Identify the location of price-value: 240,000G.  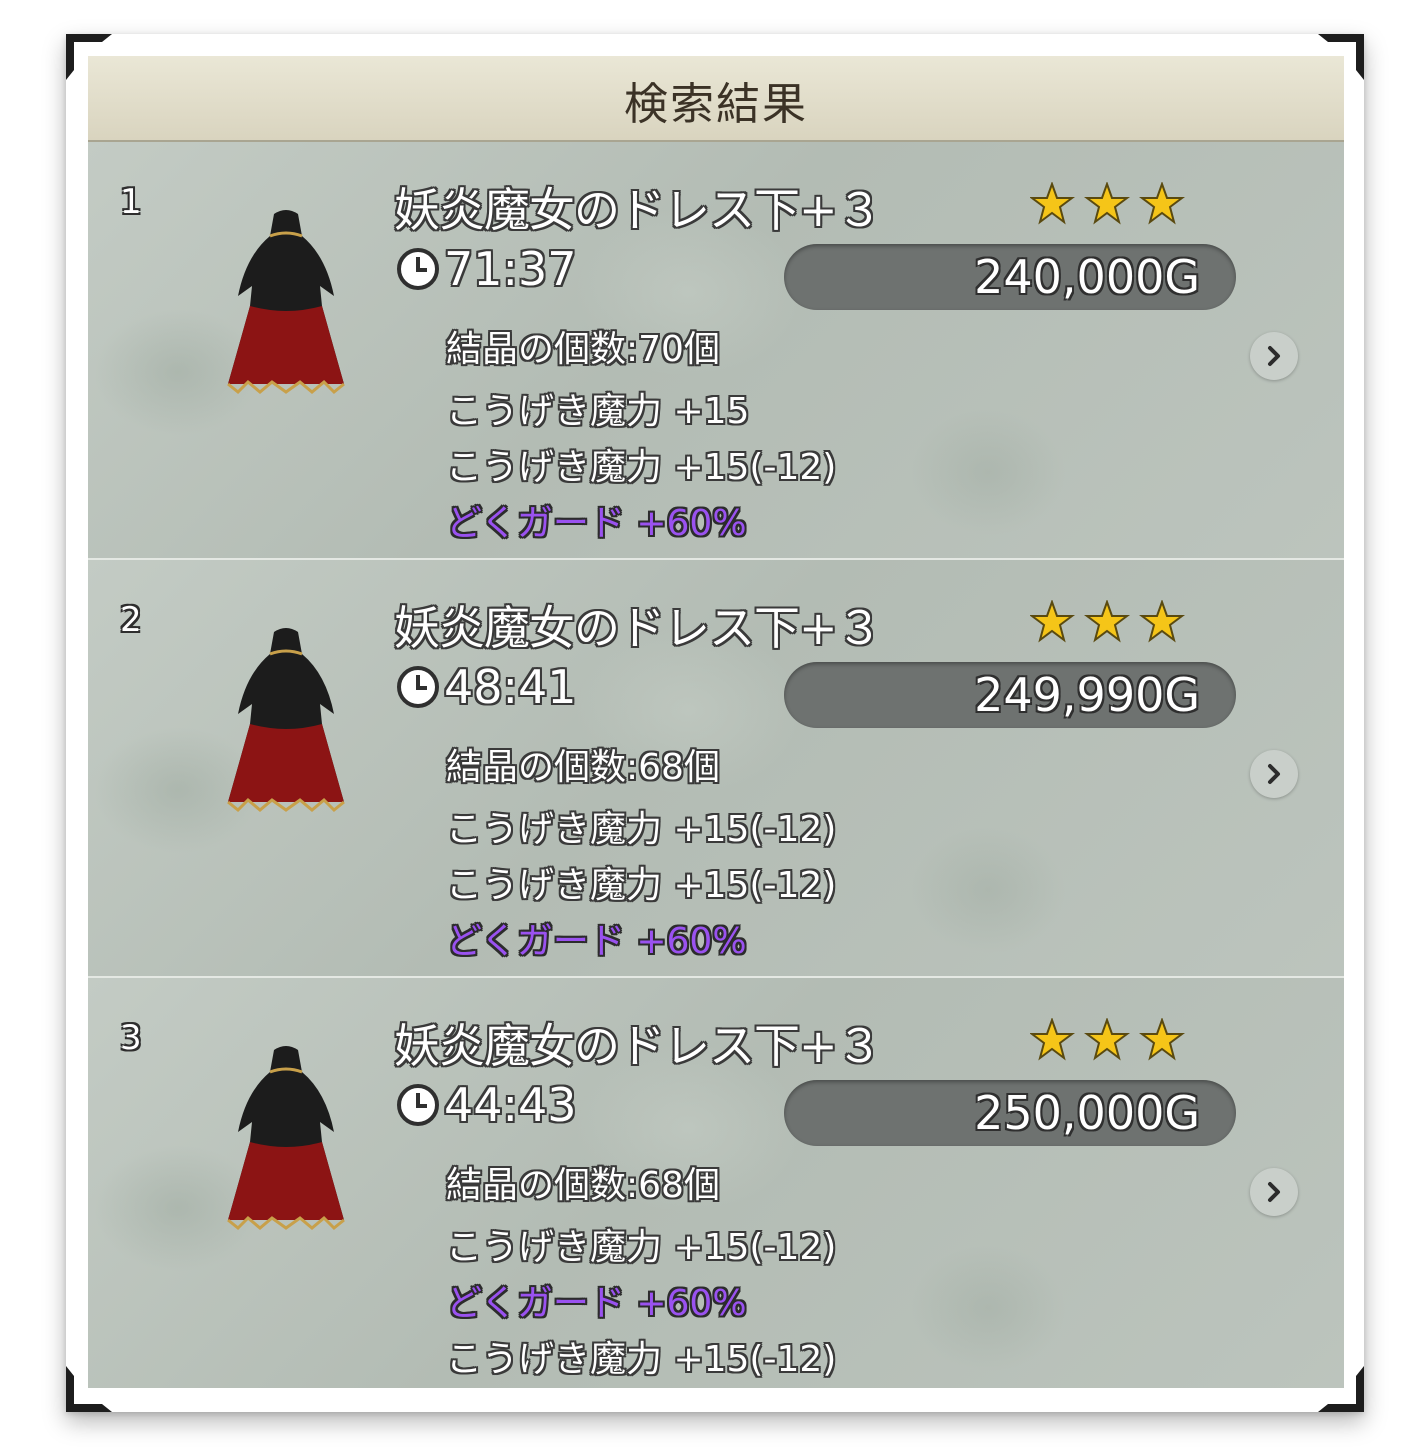
(1087, 277).